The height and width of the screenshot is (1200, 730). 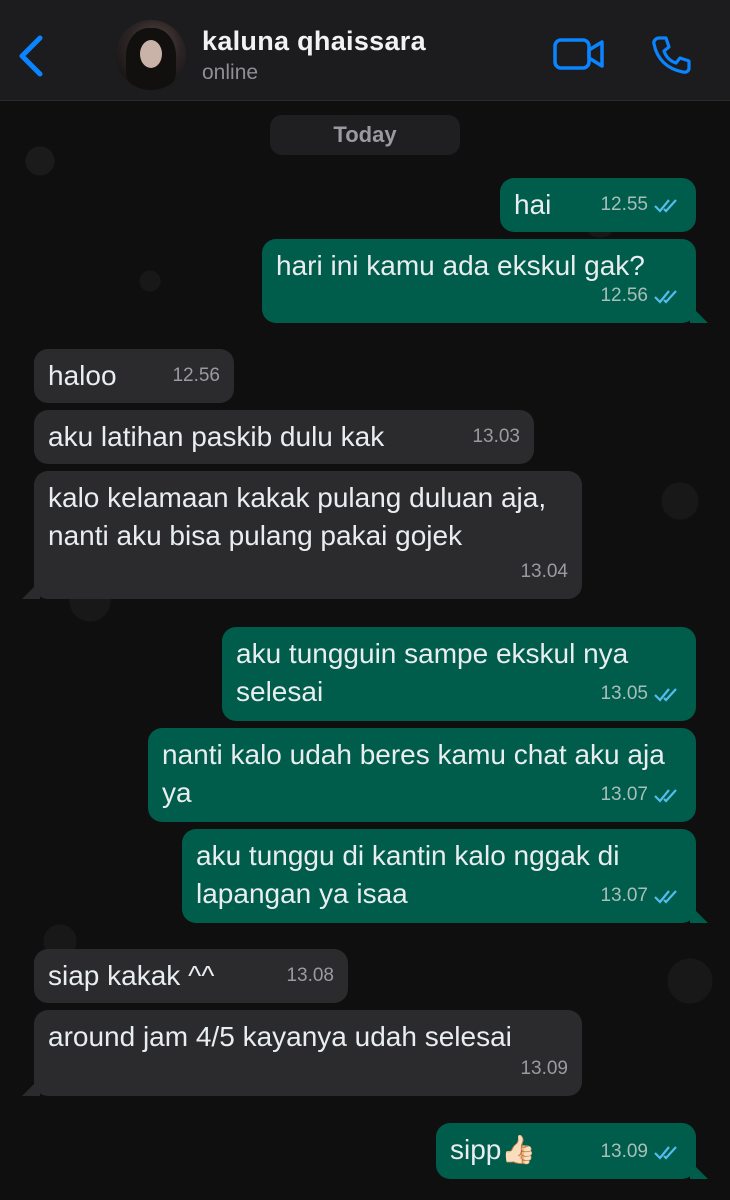 I want to click on date-separator: Today, so click(x=365, y=135).